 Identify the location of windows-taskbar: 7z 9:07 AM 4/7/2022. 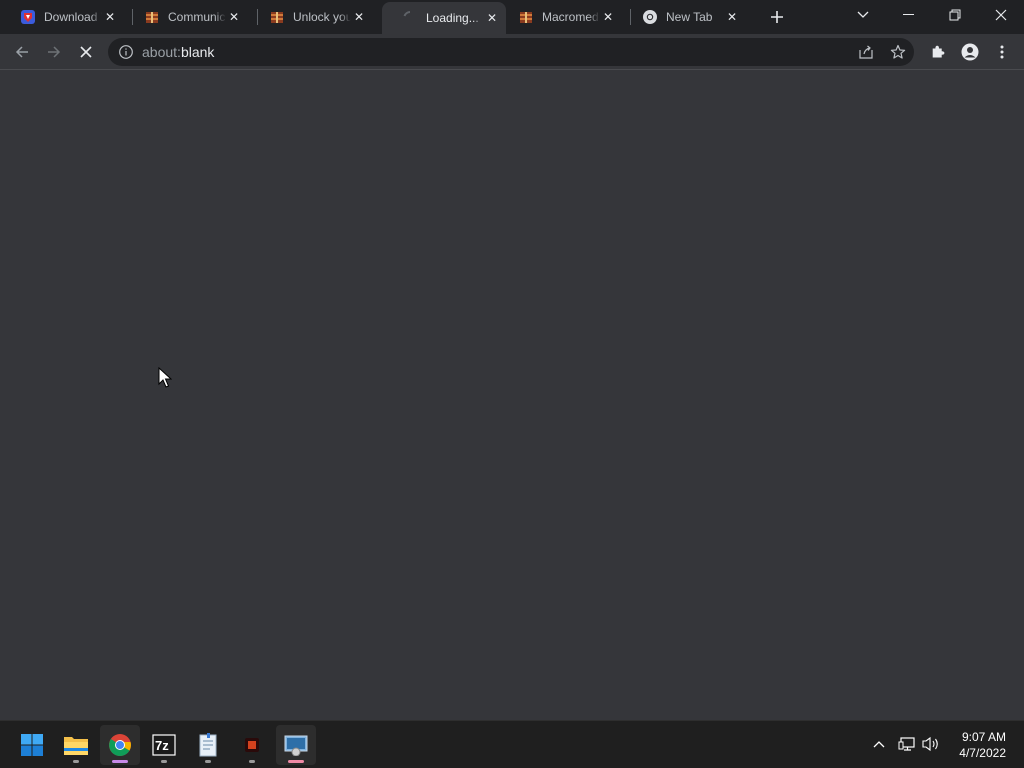
(512, 744).